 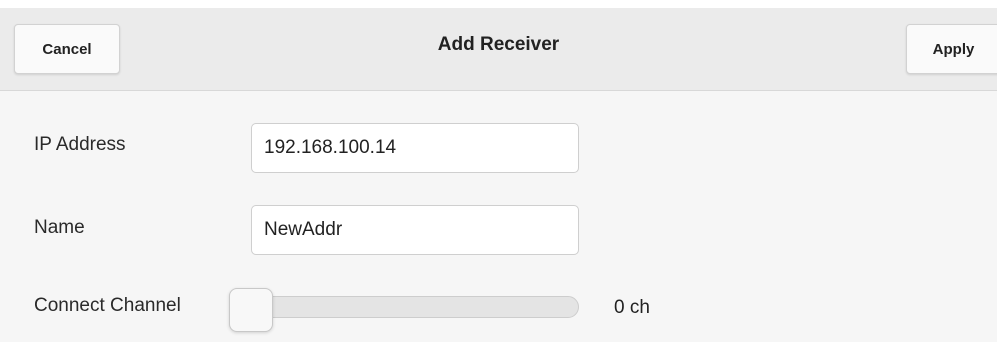 I want to click on name-label: Name, so click(x=59, y=227).